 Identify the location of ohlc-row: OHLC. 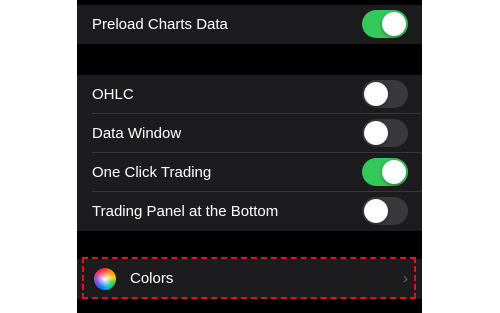
(249, 94).